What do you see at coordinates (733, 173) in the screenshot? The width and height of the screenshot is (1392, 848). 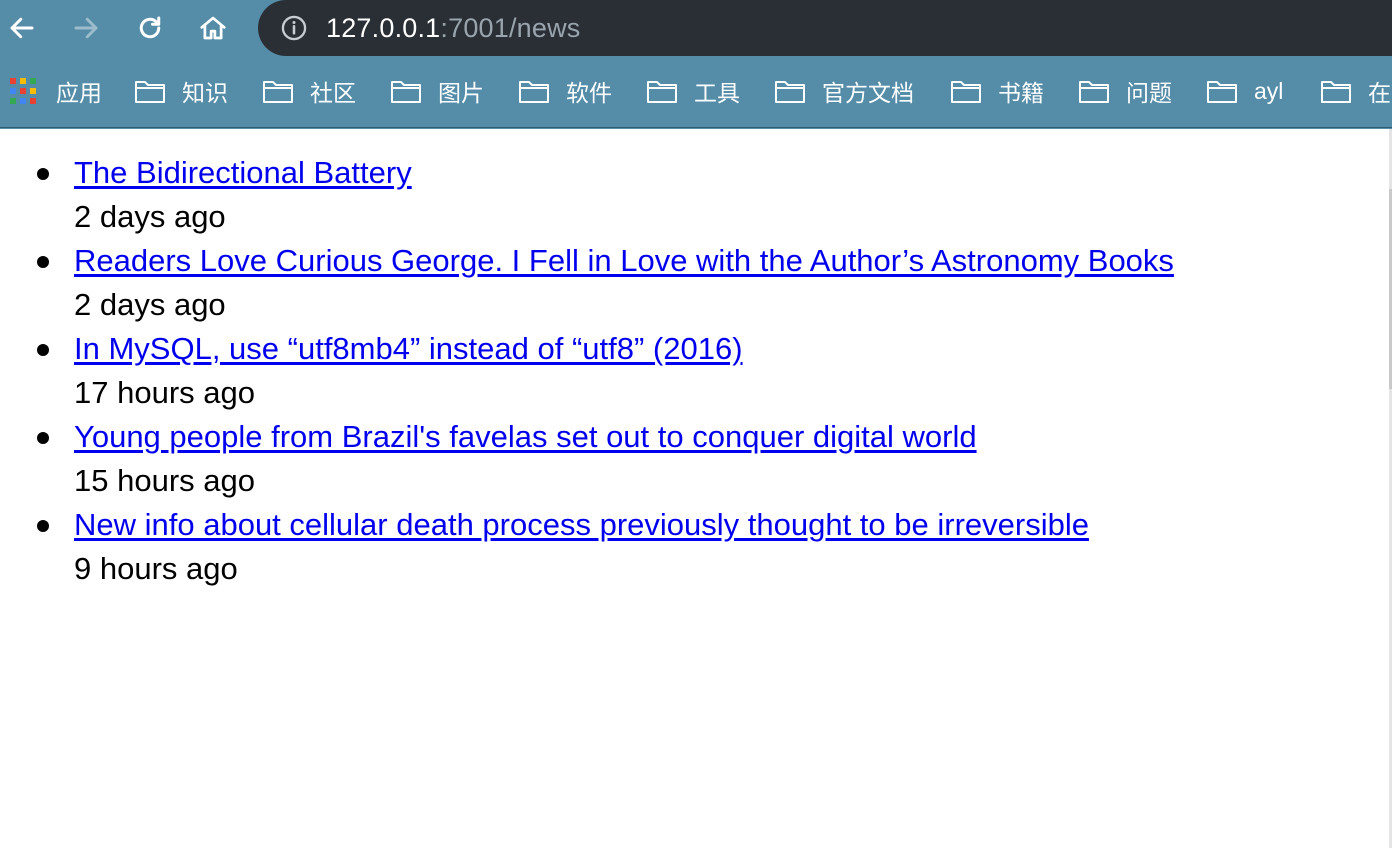 I see `news-title-link: The Bidirectional Battery` at bounding box center [733, 173].